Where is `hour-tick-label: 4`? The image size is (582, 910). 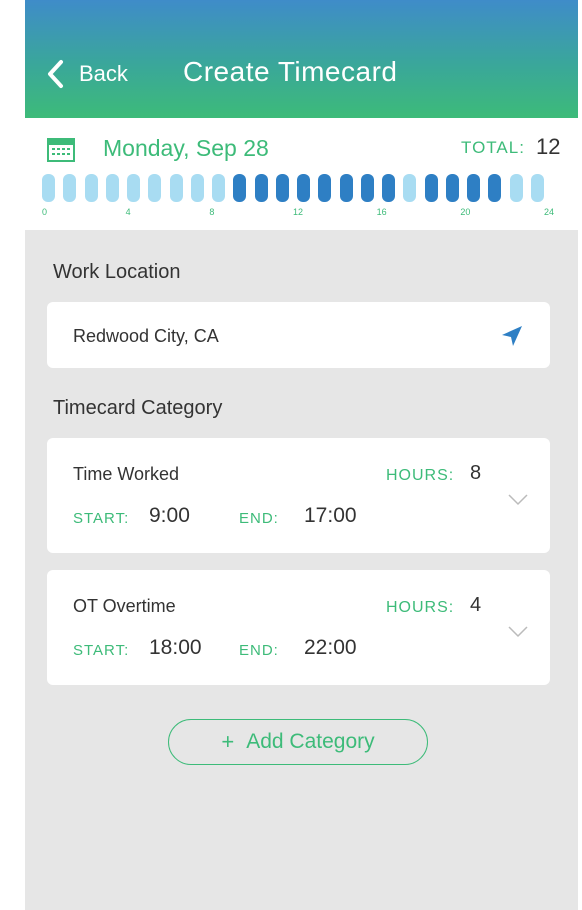 hour-tick-label: 4 is located at coordinates (128, 212).